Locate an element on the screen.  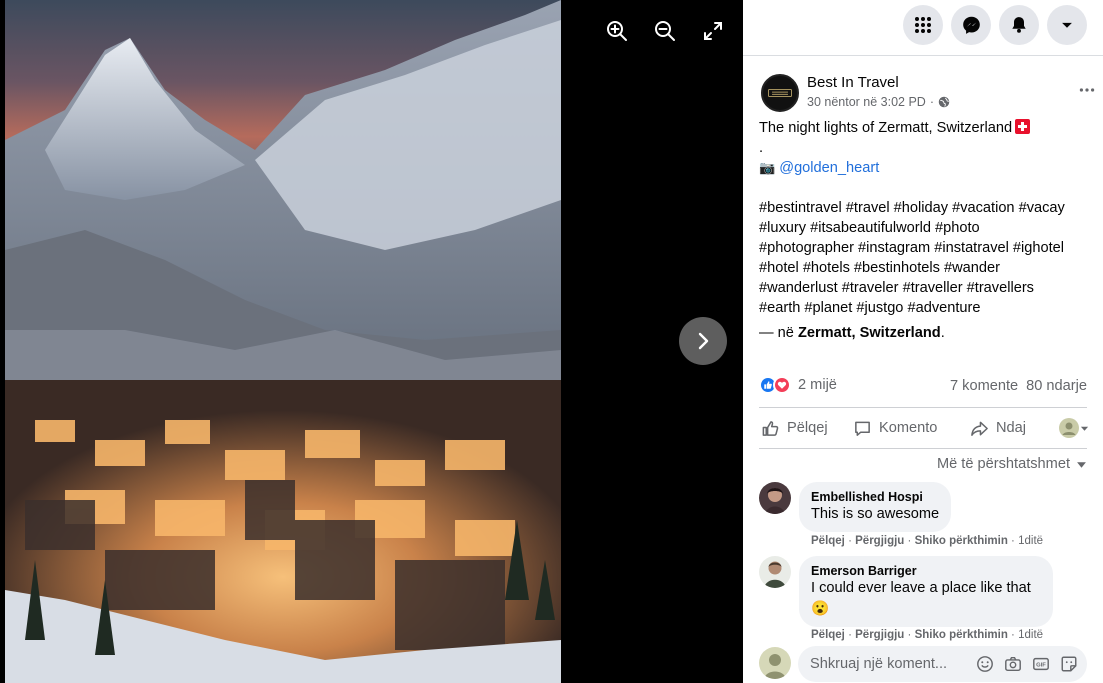
hashtag-line: #hotel #hotels #bestinhotels #wander is located at coordinates (926, 268).